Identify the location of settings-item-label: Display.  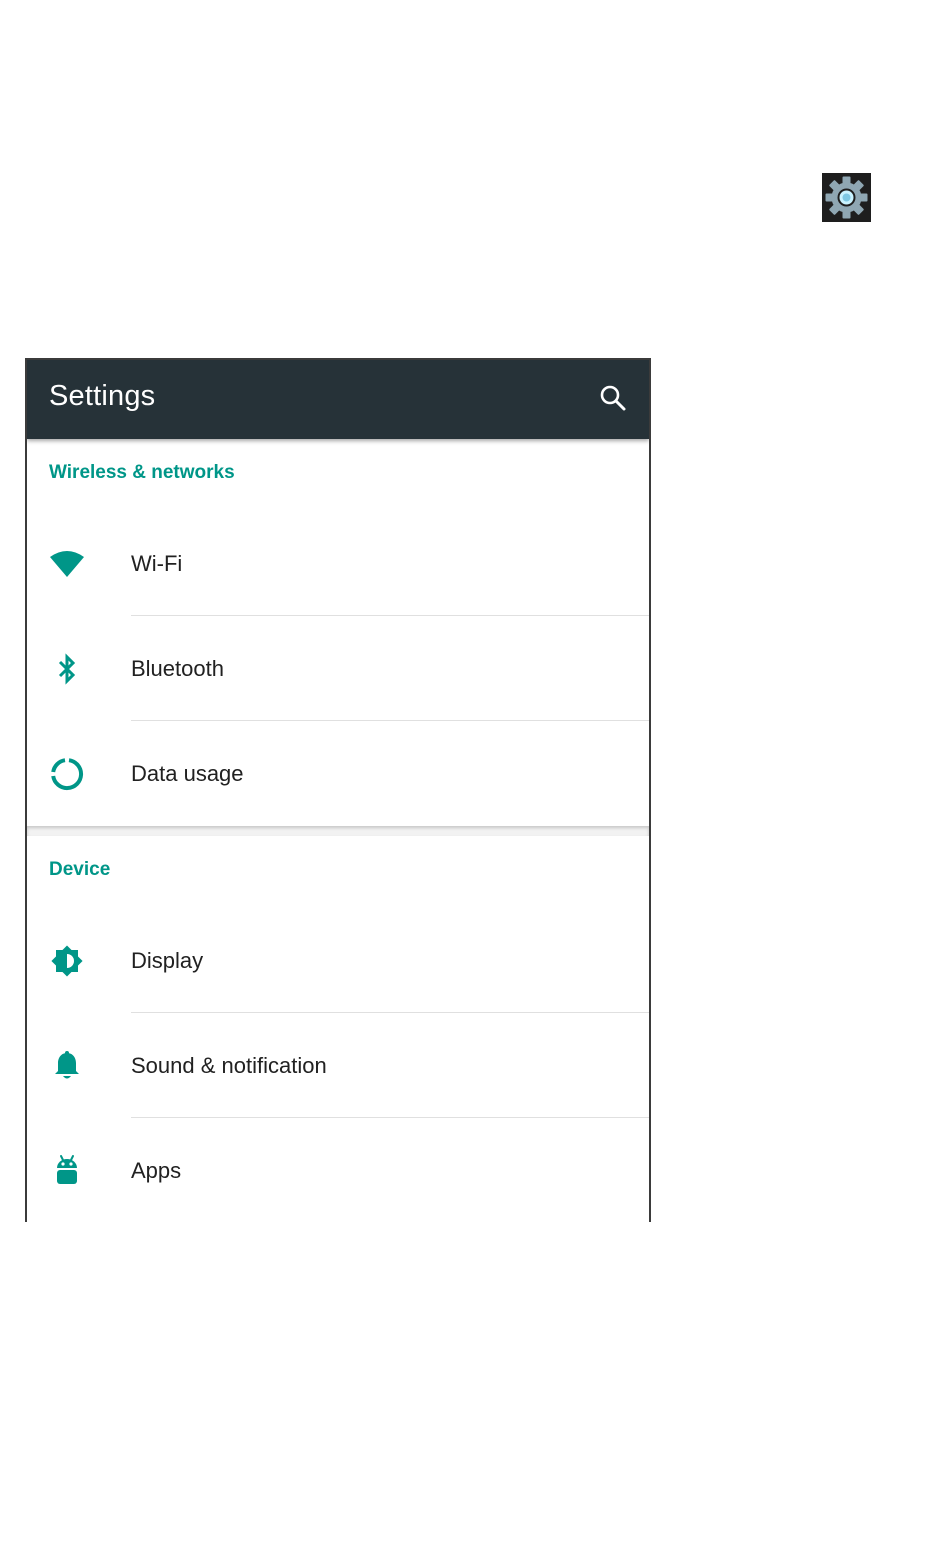
(167, 960).